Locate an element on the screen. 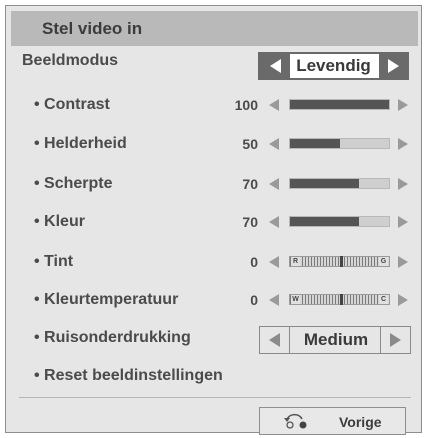 This screenshot has height=438, width=429. picture-mode-next-button is located at coordinates (393, 66).